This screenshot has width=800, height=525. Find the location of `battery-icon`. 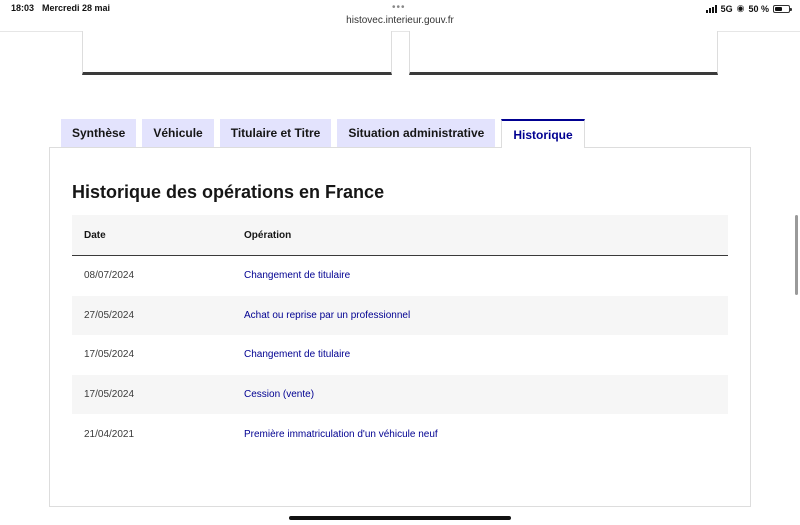

battery-icon is located at coordinates (782, 8).